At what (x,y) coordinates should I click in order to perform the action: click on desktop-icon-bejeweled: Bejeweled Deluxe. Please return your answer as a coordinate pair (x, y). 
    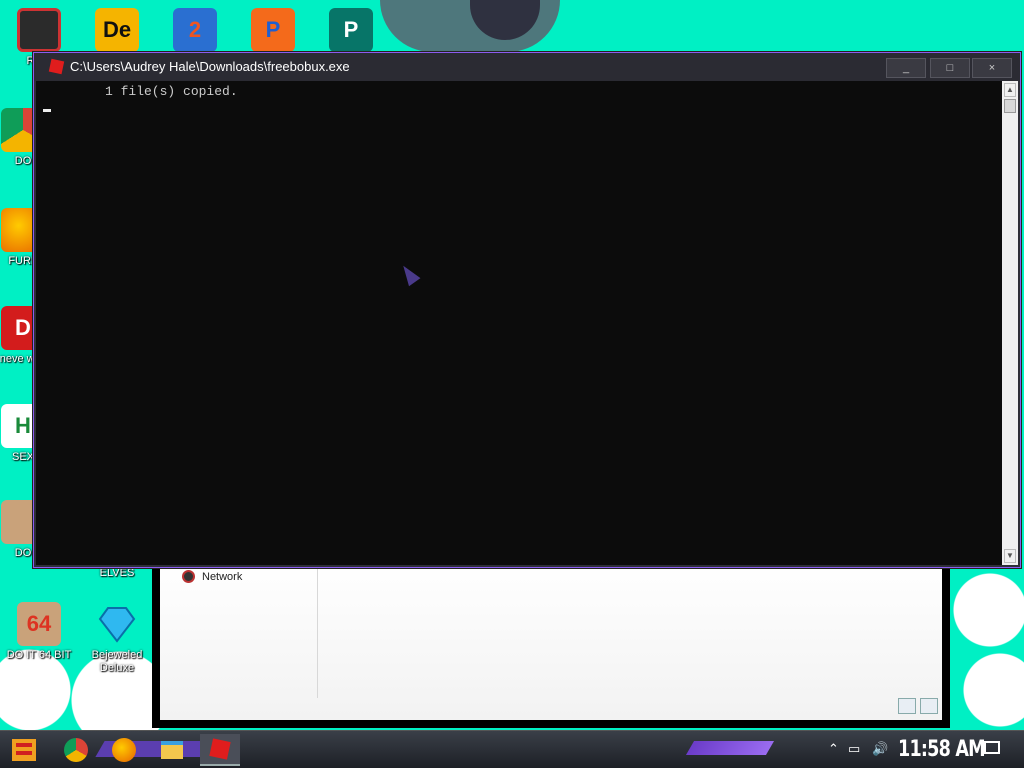
    Looking at the image, I should click on (117, 638).